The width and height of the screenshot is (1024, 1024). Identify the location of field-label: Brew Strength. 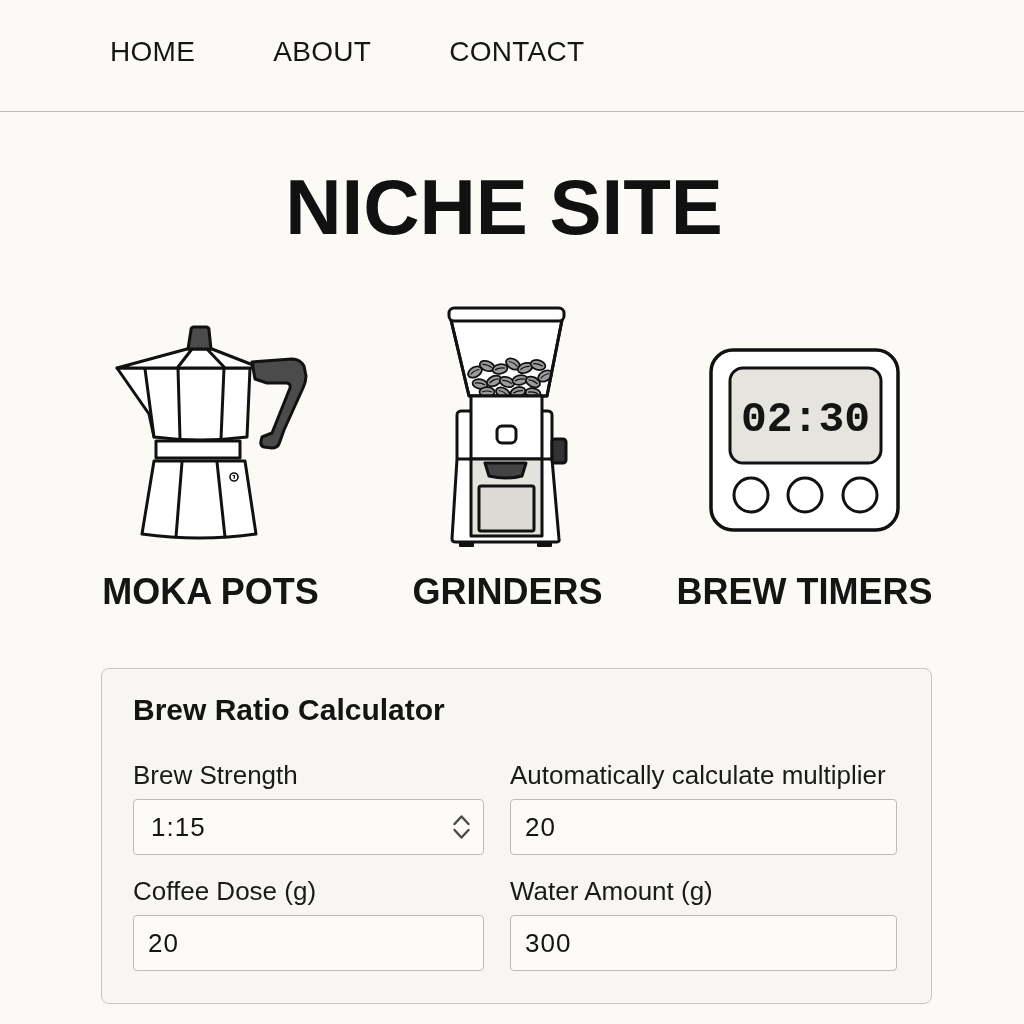
(216, 776).